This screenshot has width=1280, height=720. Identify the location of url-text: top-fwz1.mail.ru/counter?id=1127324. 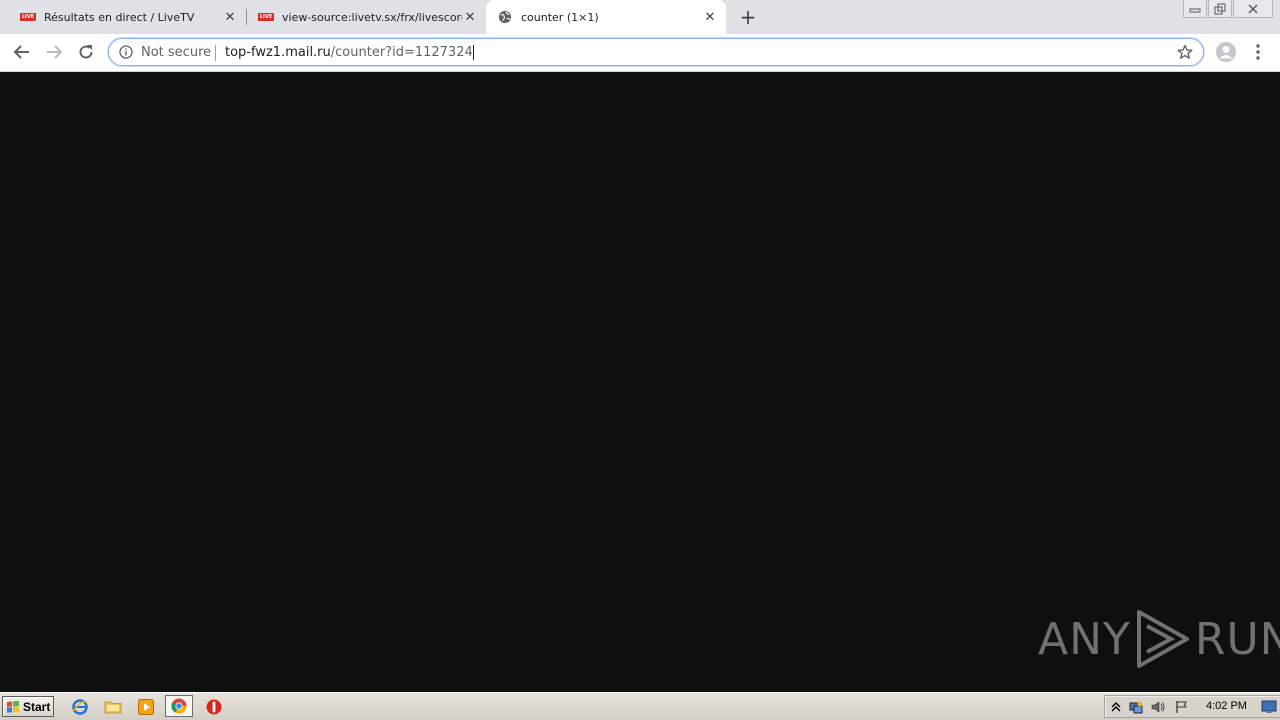
(349, 52).